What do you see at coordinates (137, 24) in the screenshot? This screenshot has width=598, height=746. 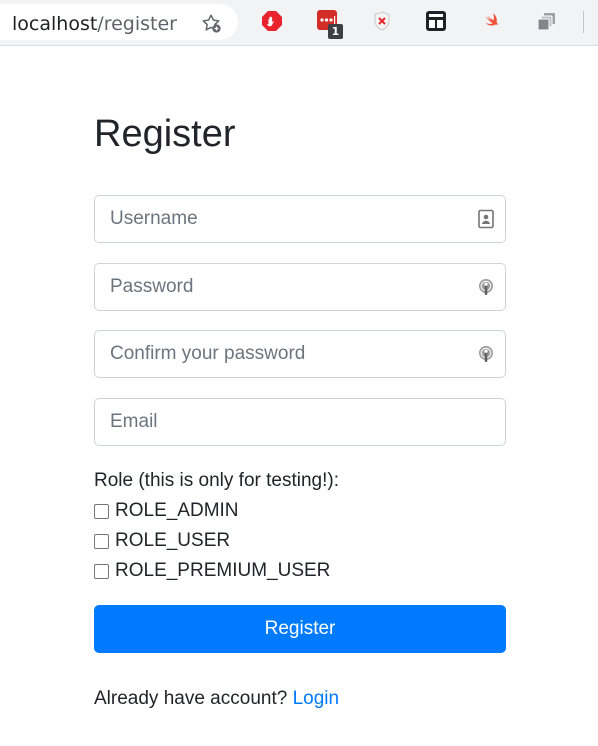 I see `url-path: /register` at bounding box center [137, 24].